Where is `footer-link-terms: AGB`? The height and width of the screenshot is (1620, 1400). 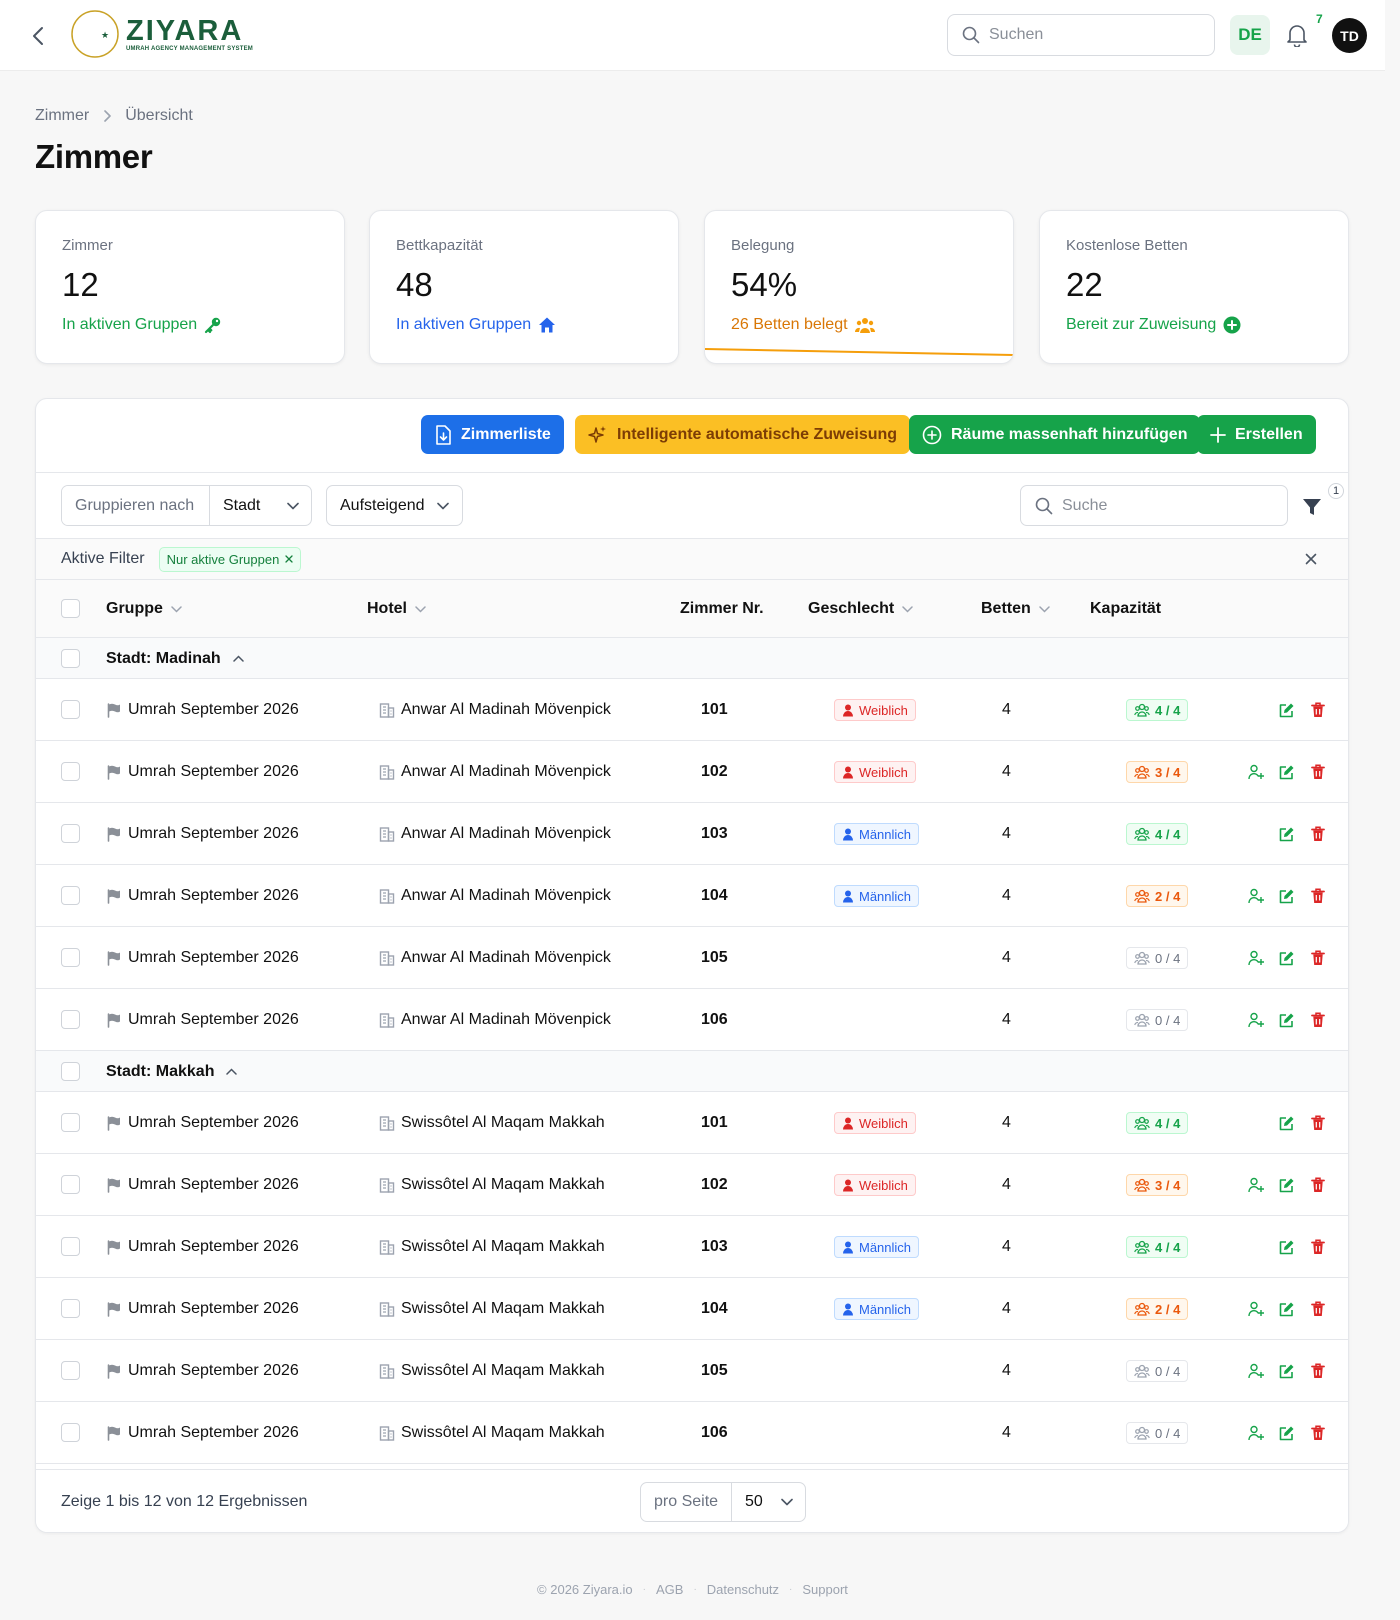 footer-link-terms: AGB is located at coordinates (669, 1589).